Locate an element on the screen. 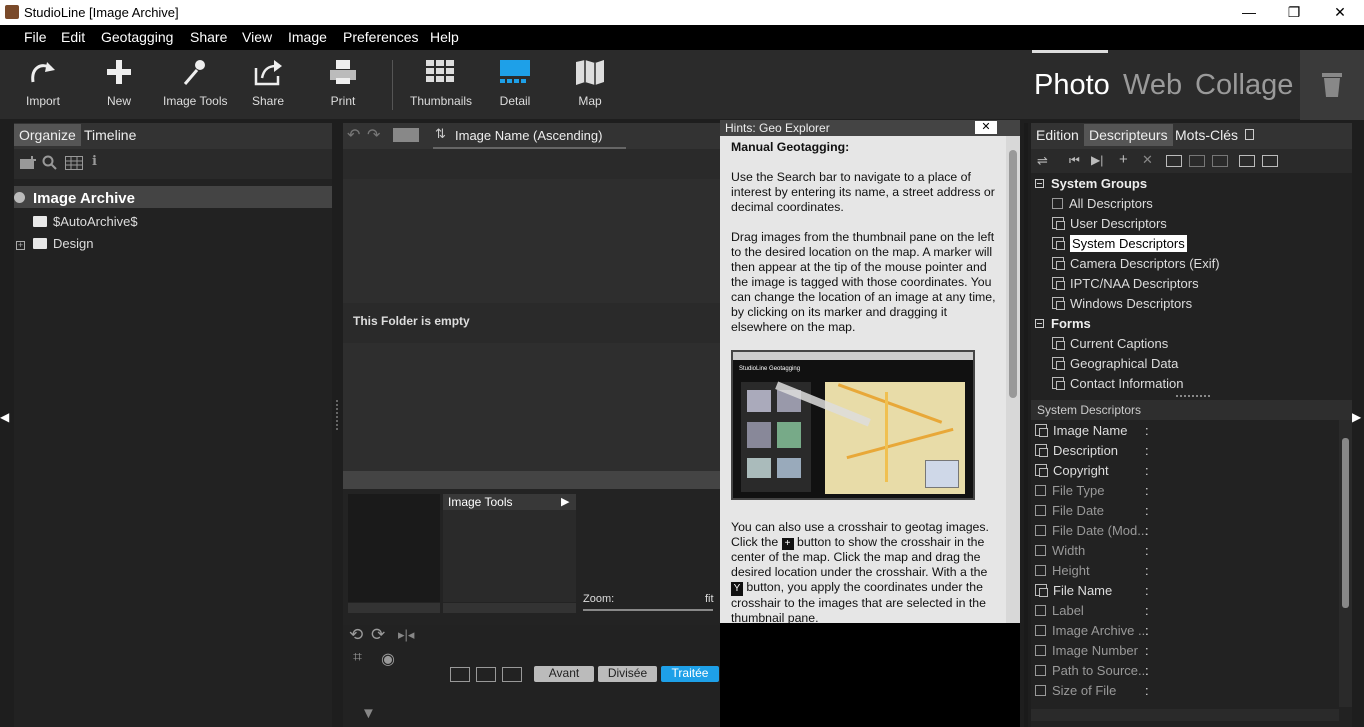  import-button: Import is located at coordinates (43, 85).